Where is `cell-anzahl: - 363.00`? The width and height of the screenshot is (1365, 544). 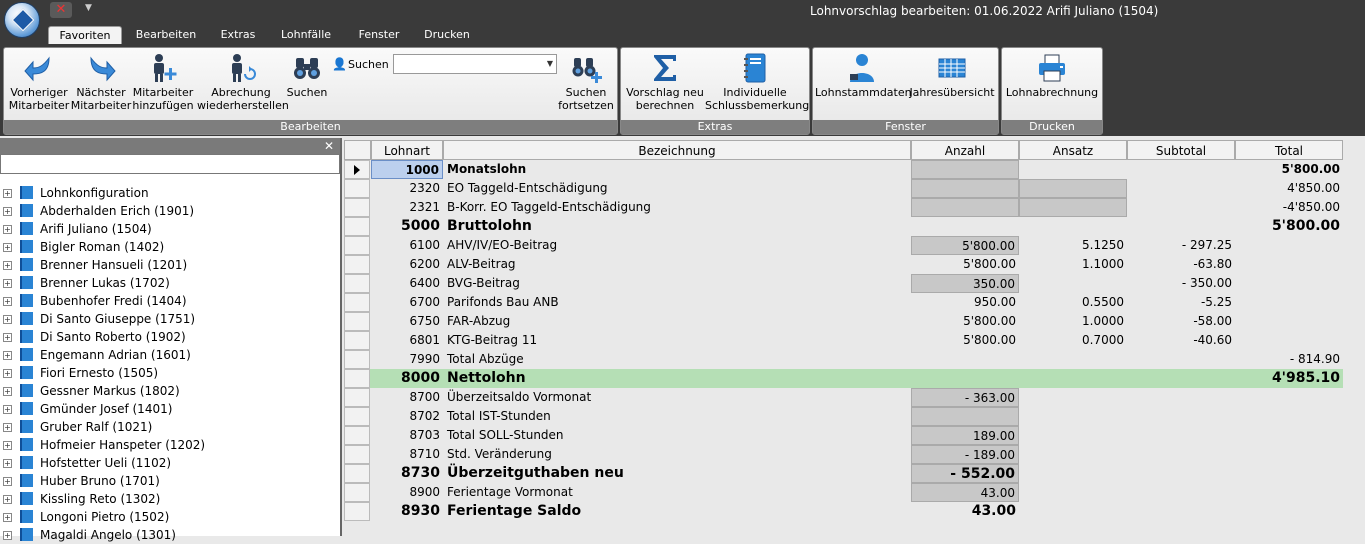
cell-anzahl: - 363.00 is located at coordinates (965, 397).